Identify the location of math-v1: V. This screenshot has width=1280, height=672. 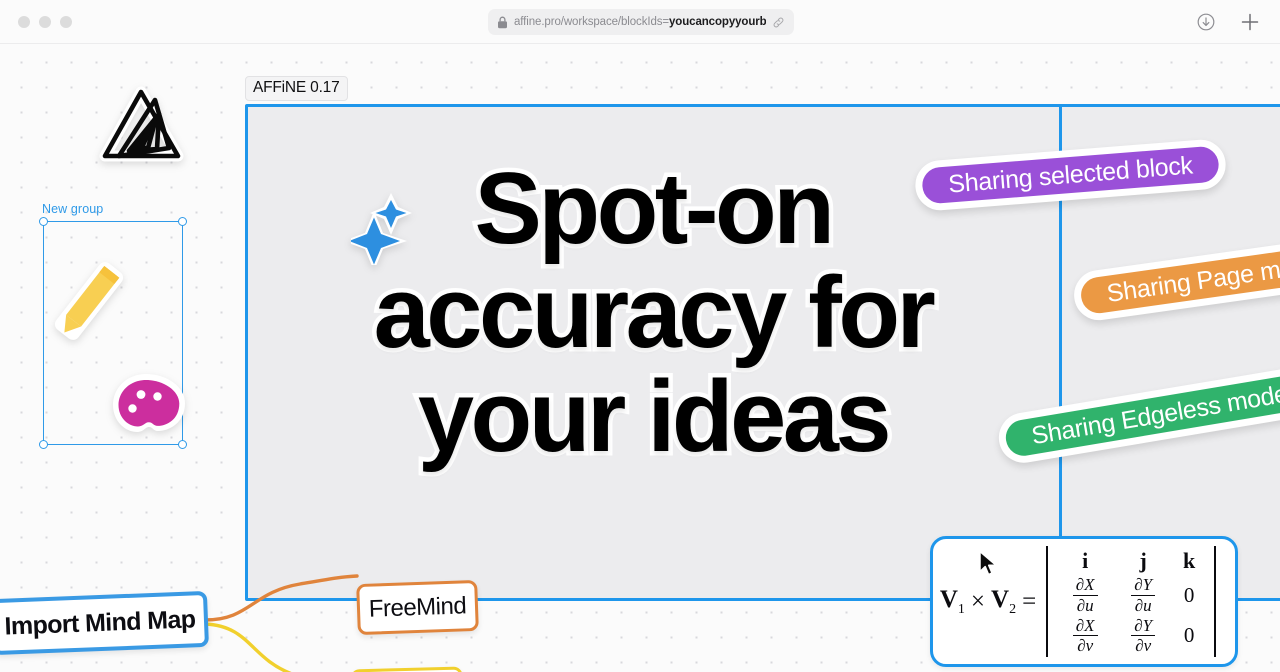
(948, 599).